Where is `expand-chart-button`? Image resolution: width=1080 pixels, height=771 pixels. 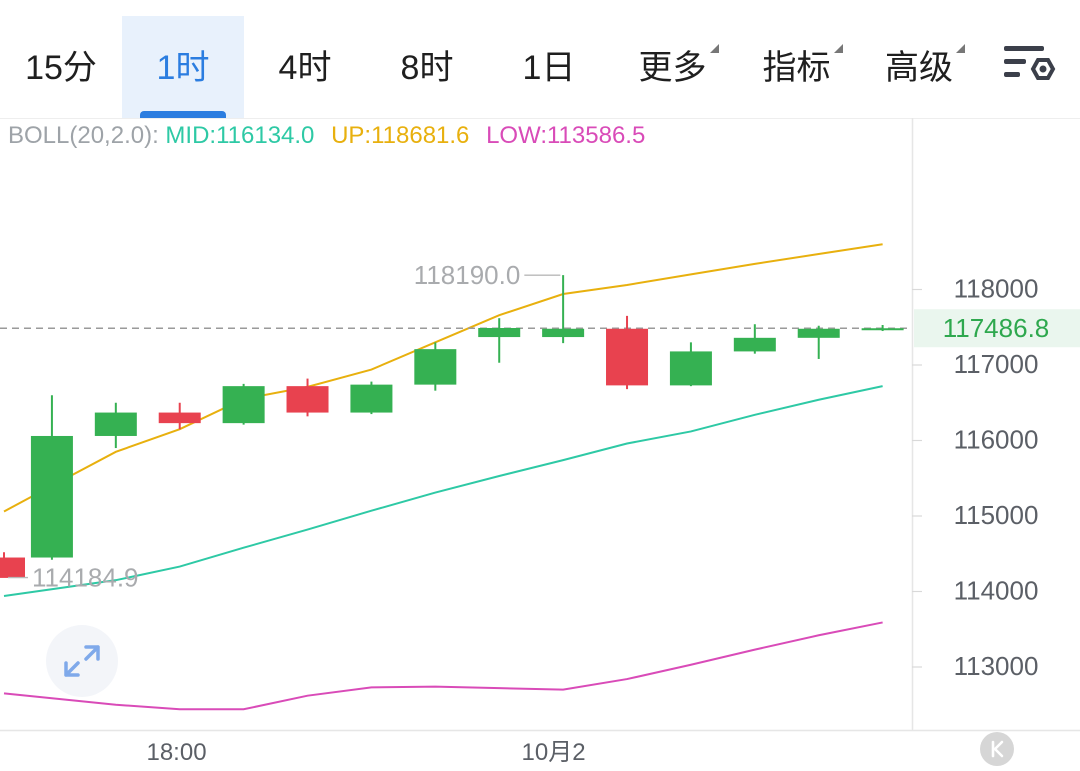 expand-chart-button is located at coordinates (82, 661).